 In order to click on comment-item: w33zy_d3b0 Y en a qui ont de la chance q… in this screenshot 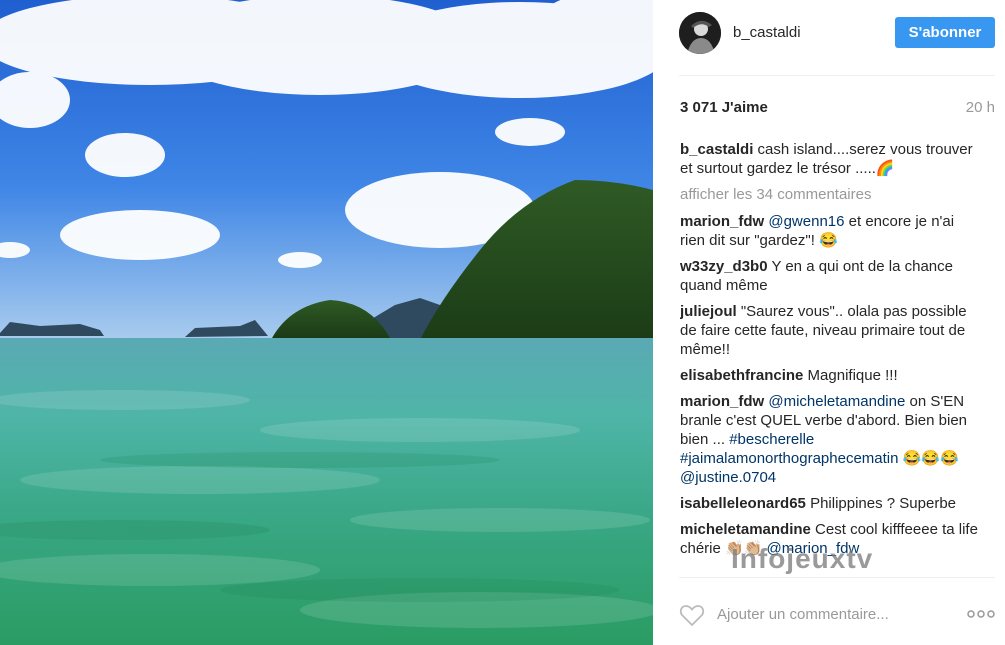, I will do `click(830, 276)`.